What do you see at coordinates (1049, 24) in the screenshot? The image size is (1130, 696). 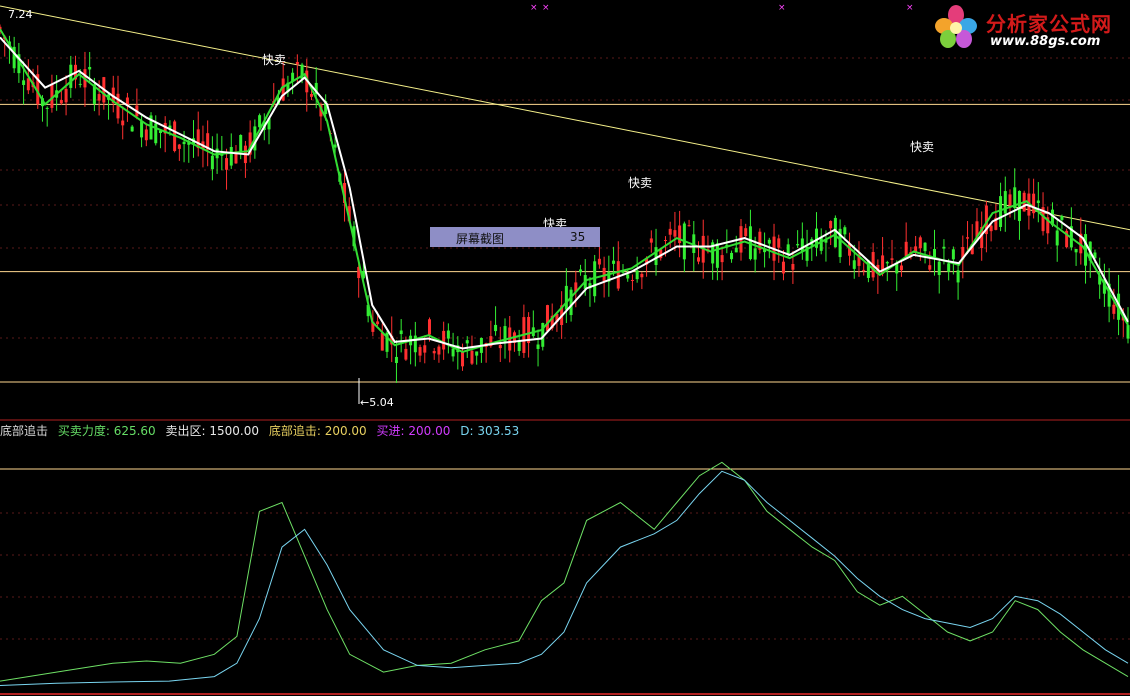 I see `logo-brand: 分析家公式网` at bounding box center [1049, 24].